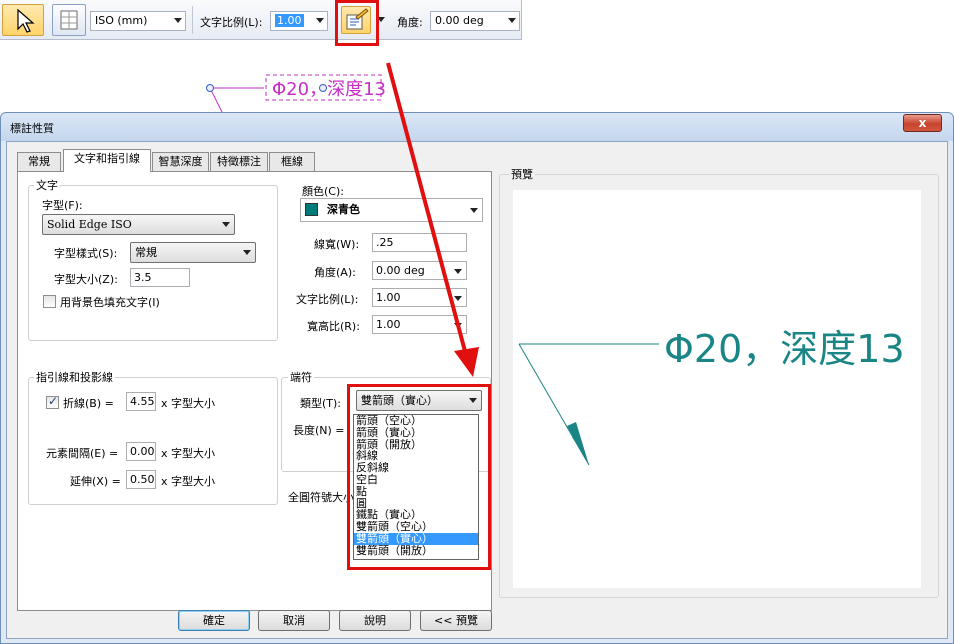 This screenshot has height=644, width=954. What do you see at coordinates (321, 497) in the screenshot?
I see `full-circle-size-label: 全圓符號大小` at bounding box center [321, 497].